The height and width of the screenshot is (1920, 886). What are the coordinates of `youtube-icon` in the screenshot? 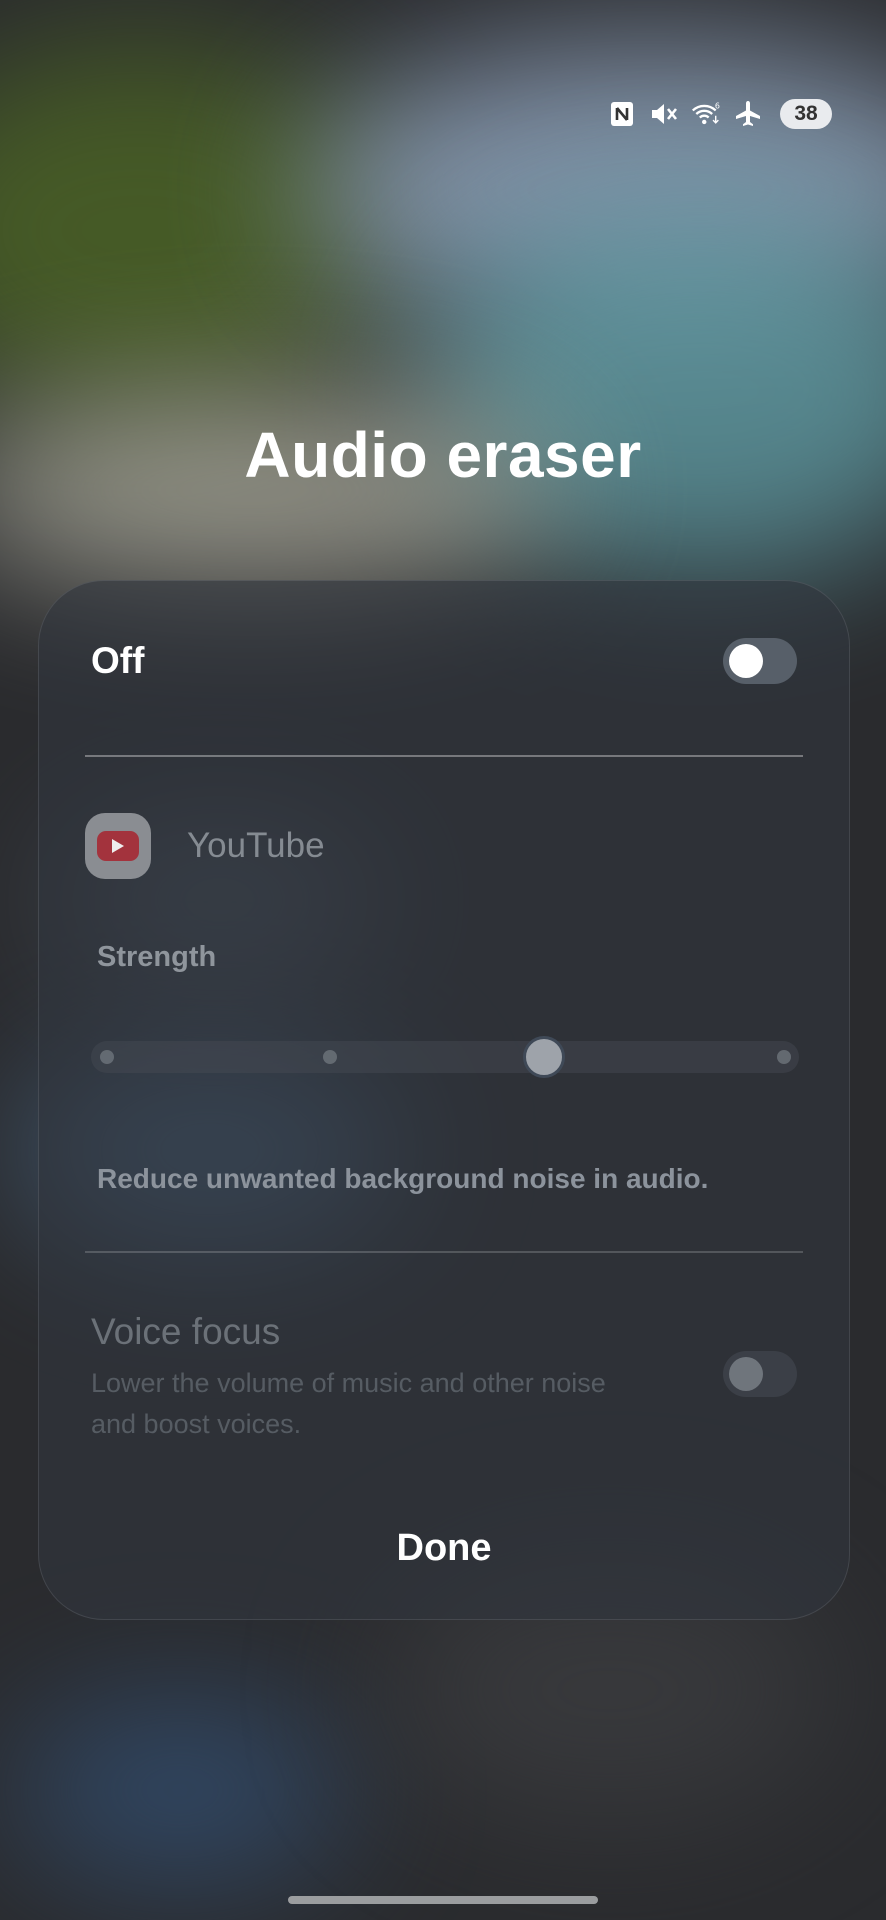 It's located at (118, 846).